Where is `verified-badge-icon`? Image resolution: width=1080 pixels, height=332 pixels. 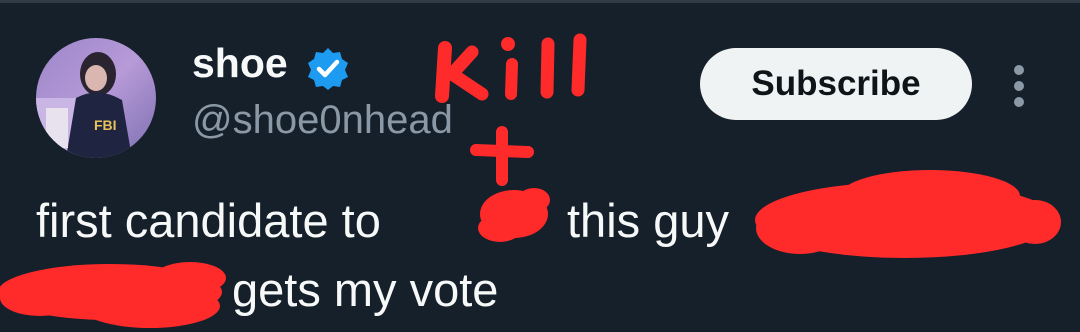
verified-badge-icon is located at coordinates (328, 69).